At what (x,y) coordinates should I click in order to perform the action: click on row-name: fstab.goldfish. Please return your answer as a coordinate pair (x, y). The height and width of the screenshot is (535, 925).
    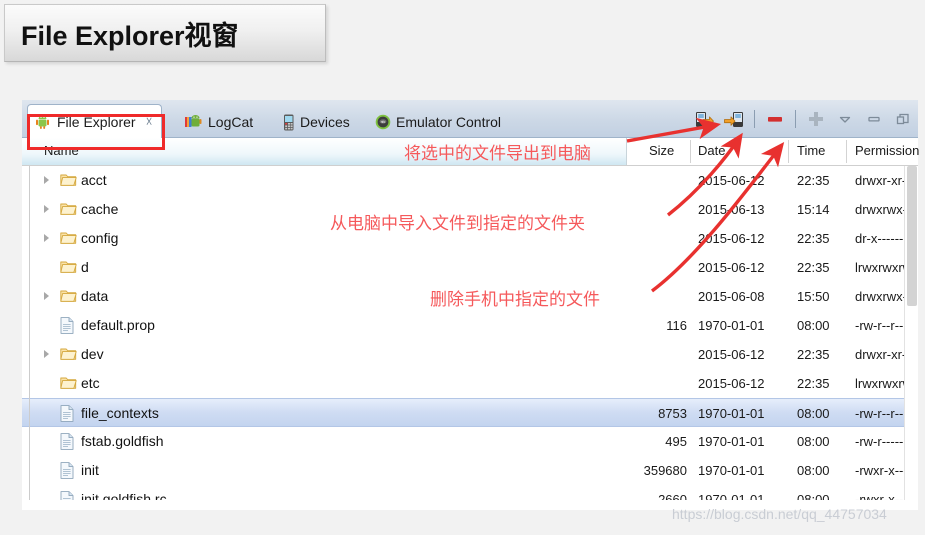
    Looking at the image, I should click on (122, 441).